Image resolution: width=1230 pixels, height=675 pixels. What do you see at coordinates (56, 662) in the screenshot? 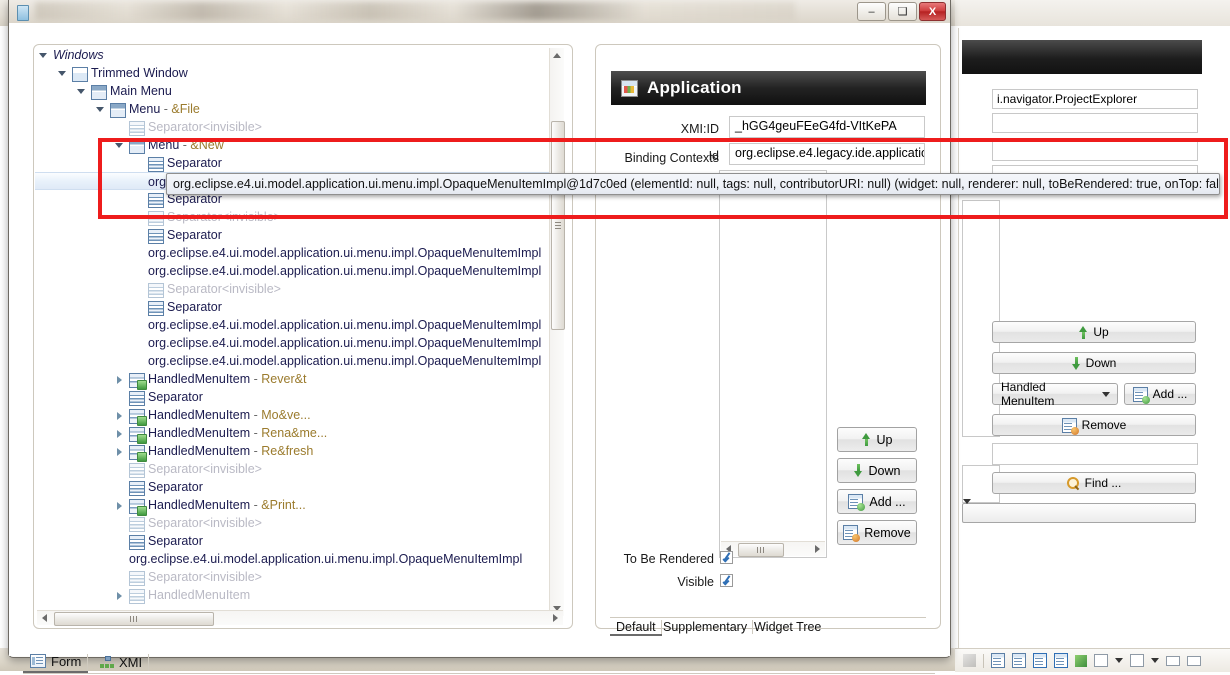
I see `tab-form: Form` at bounding box center [56, 662].